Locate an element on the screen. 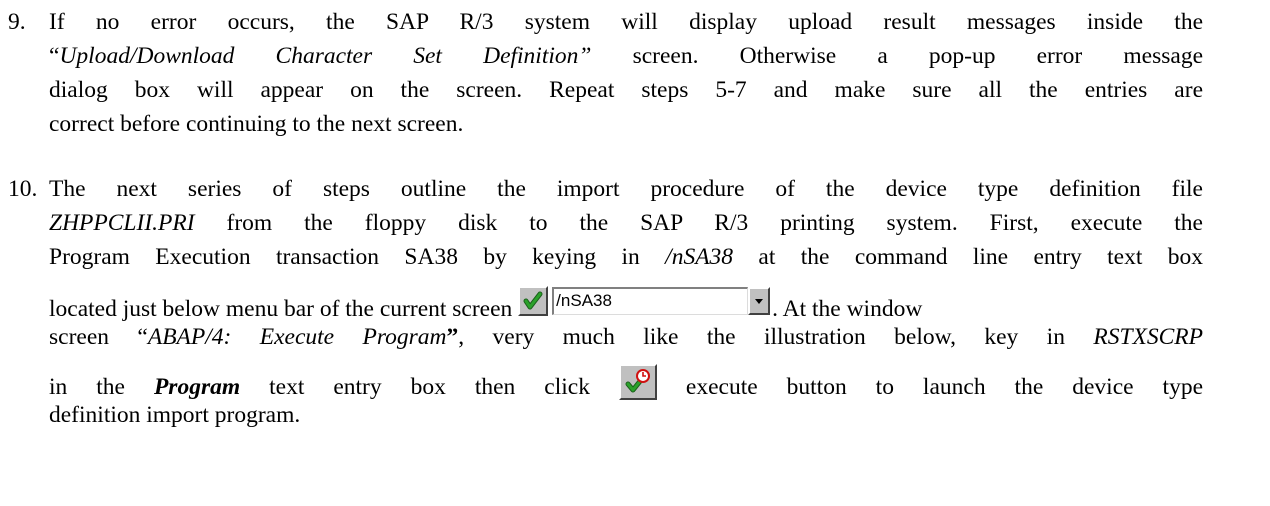 This screenshot has width=1270, height=506. command-input: /nSA38 is located at coordinates (650, 301).